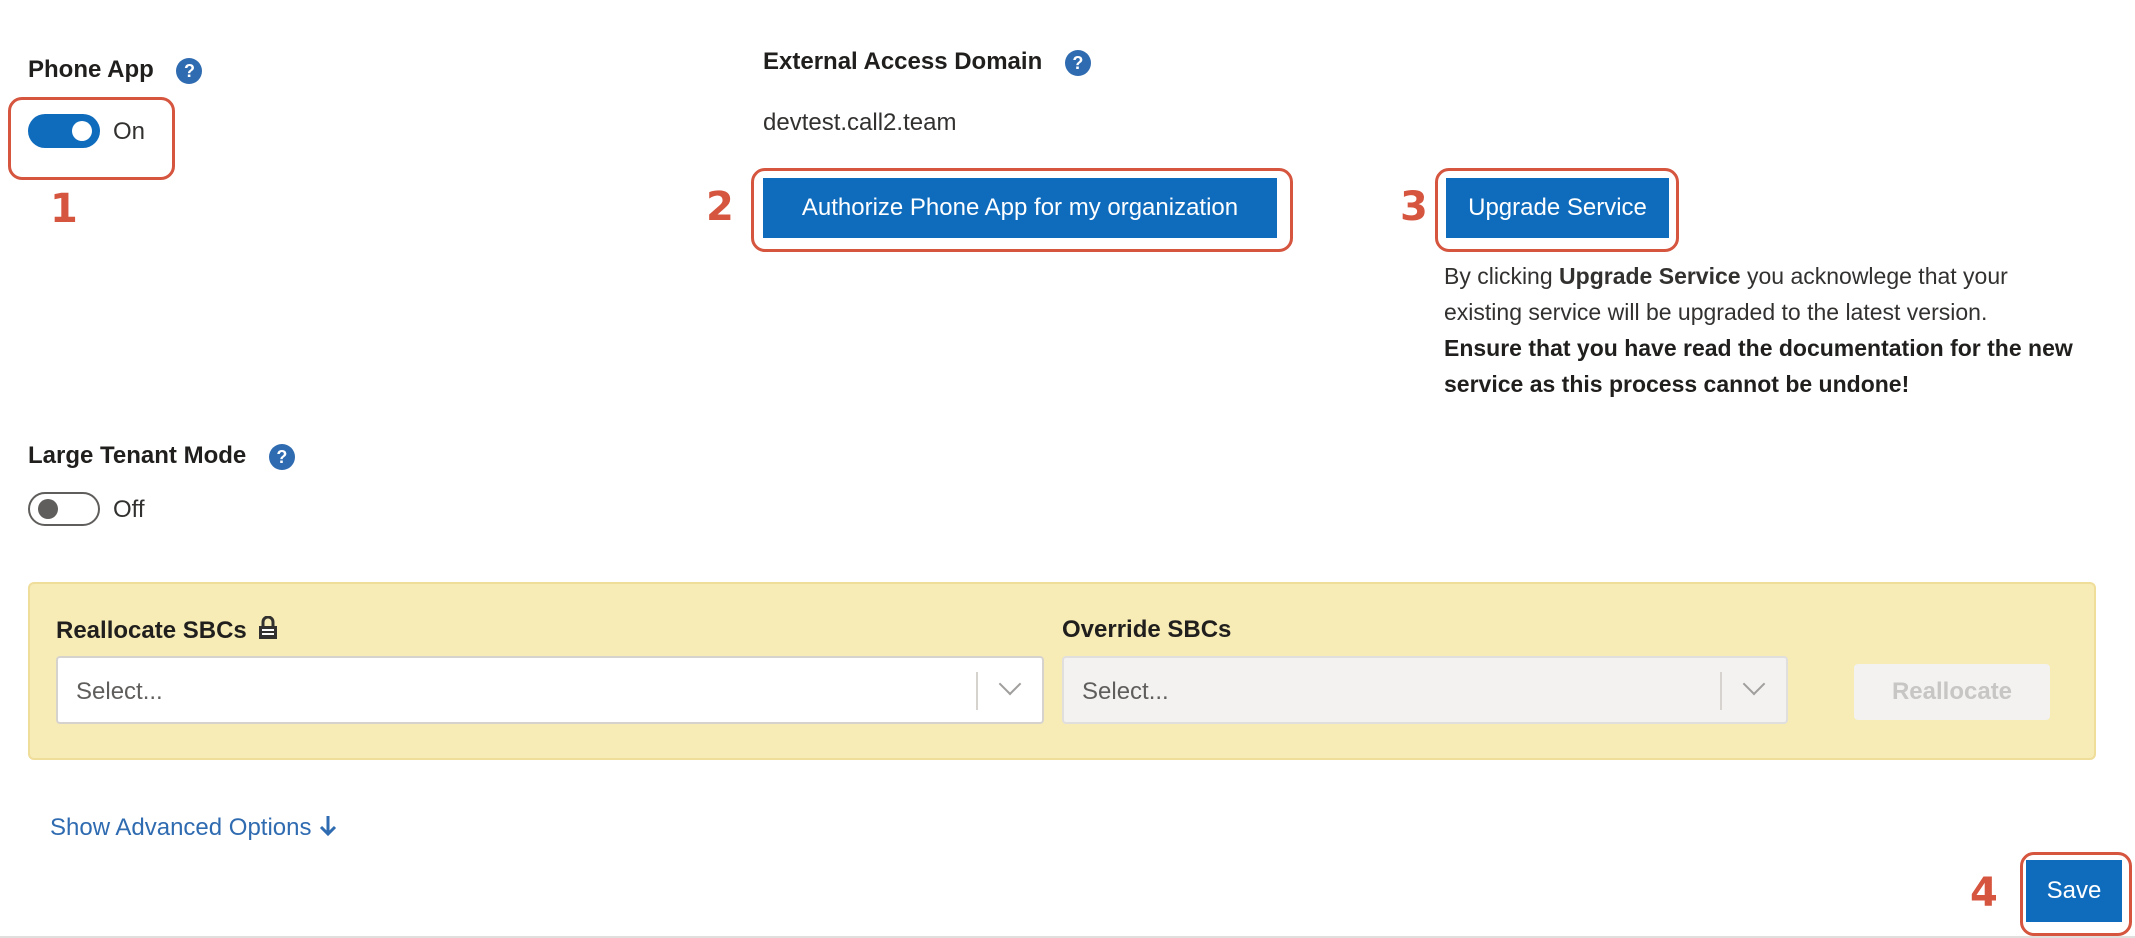 The height and width of the screenshot is (938, 2135). I want to click on save-button: Save, so click(2074, 891).